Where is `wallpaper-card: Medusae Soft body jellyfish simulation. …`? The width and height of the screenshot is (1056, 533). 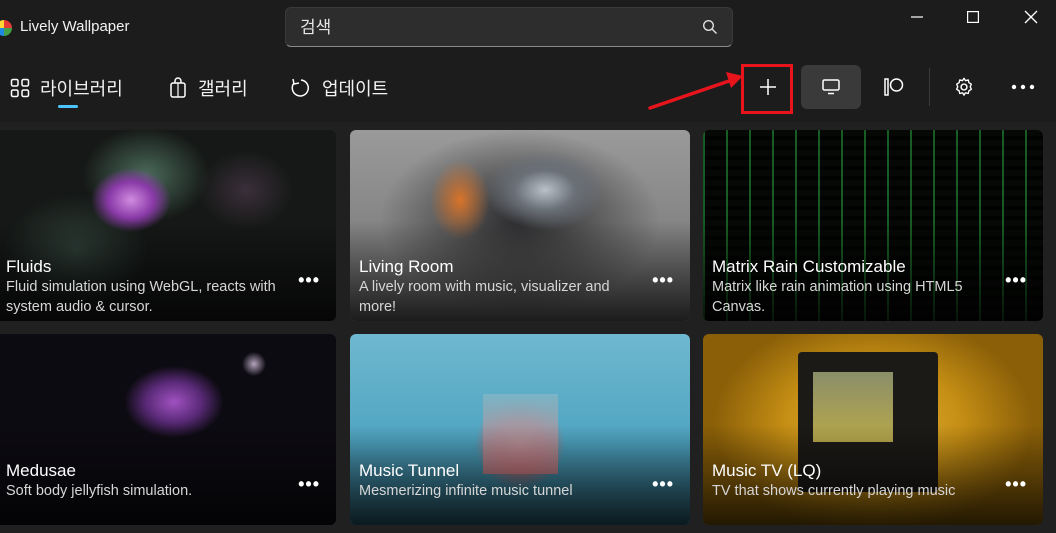
wallpaper-card: Medusae Soft body jellyfish simulation. … is located at coordinates (168, 429).